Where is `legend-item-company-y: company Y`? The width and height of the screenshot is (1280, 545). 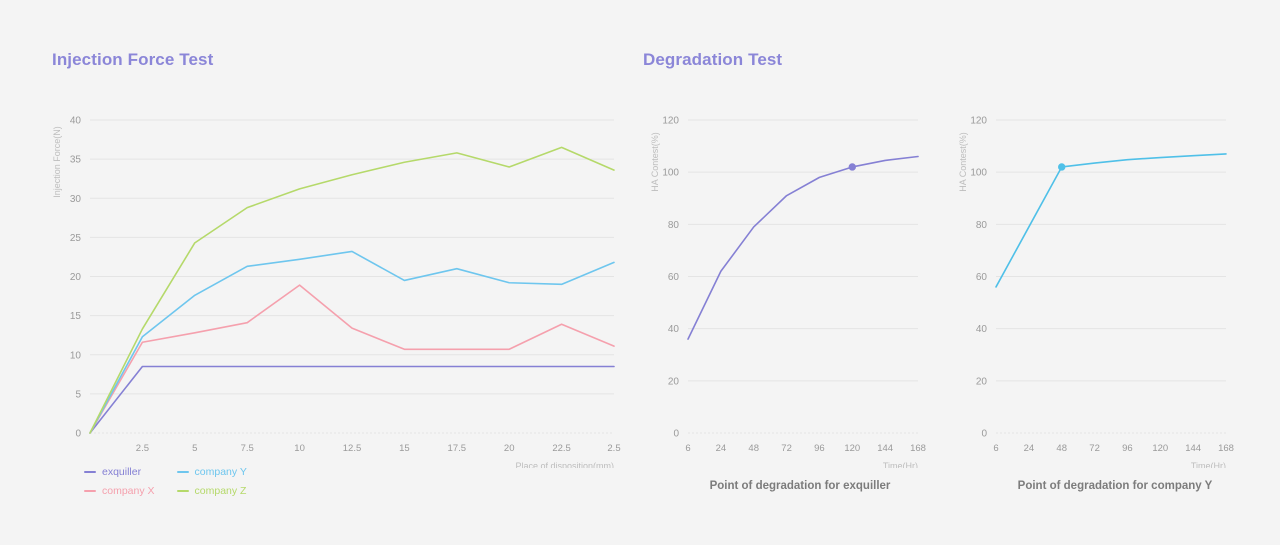
legend-item-company-y: company Y is located at coordinates (211, 472).